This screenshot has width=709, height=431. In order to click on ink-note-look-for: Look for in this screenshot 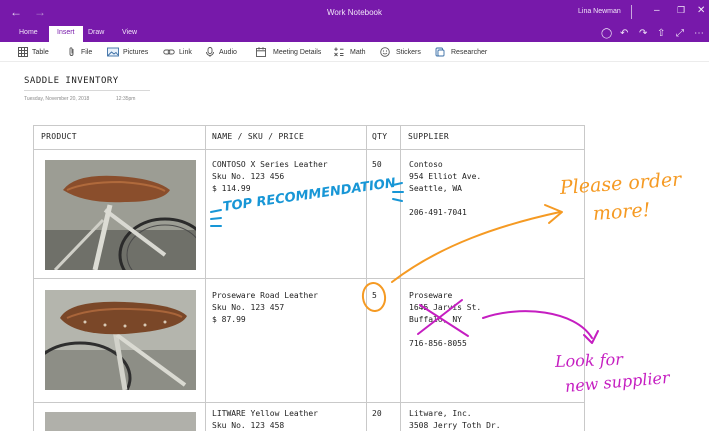, I will do `click(589, 360)`.